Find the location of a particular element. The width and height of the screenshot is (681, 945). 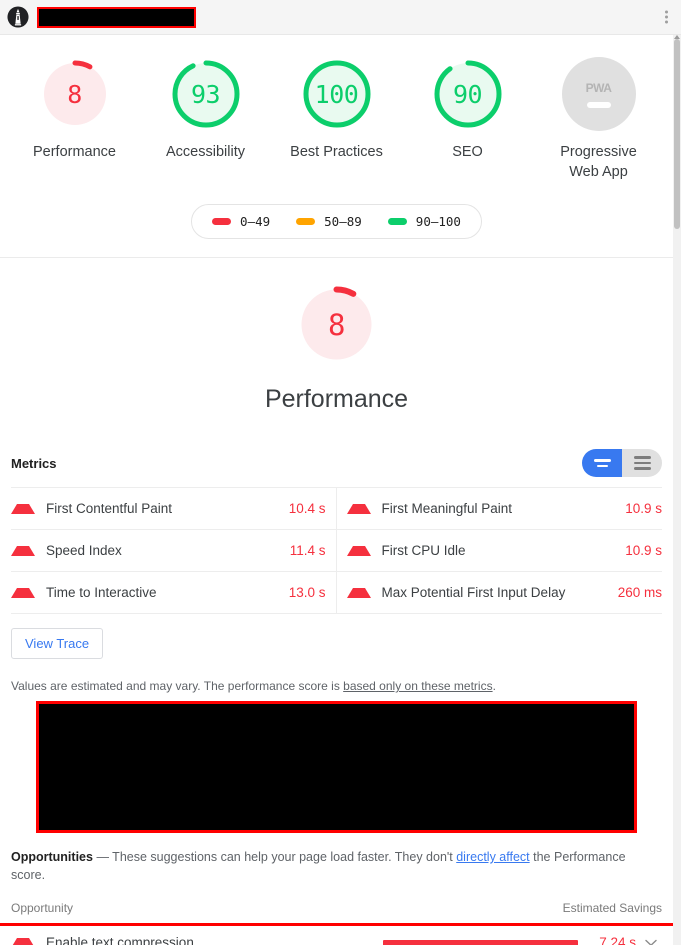

score-gauge-performance: 8 Performance is located at coordinates (74, 119).